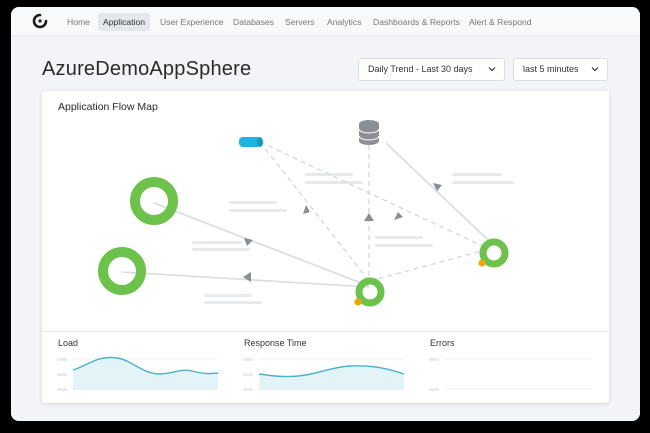  Describe the element at coordinates (138, 373) in the screenshot. I see `load-sparkline` at that location.